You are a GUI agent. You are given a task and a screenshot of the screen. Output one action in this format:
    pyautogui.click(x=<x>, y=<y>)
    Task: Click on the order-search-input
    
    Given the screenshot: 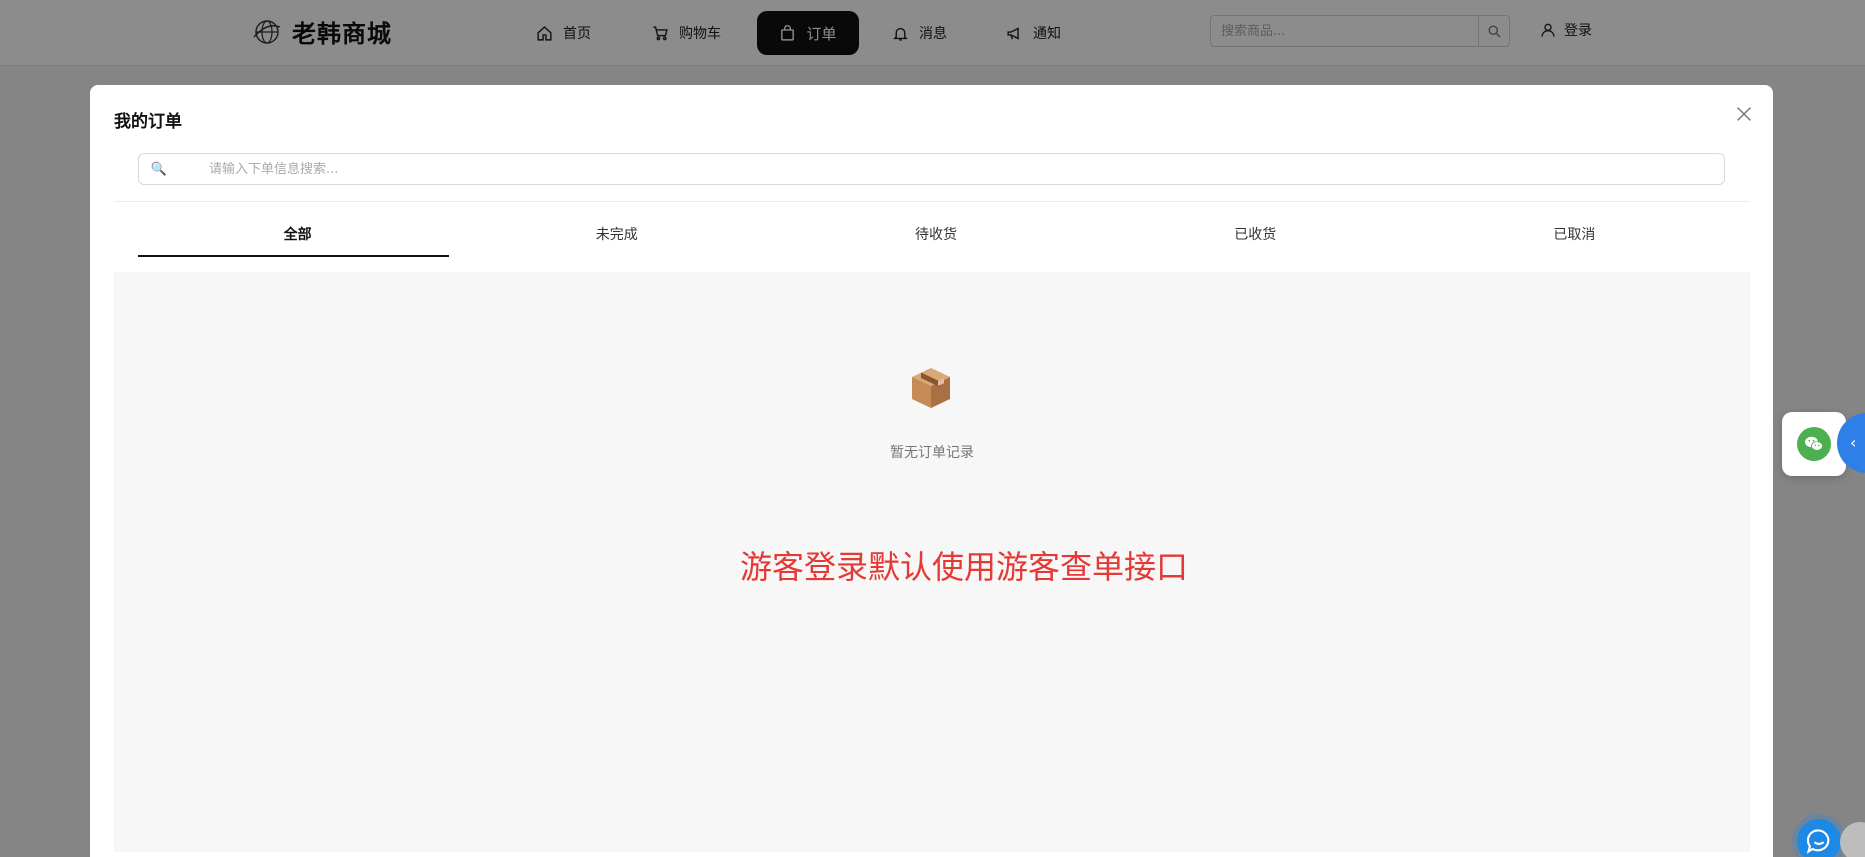 What is the action you would take?
    pyautogui.click(x=951, y=169)
    